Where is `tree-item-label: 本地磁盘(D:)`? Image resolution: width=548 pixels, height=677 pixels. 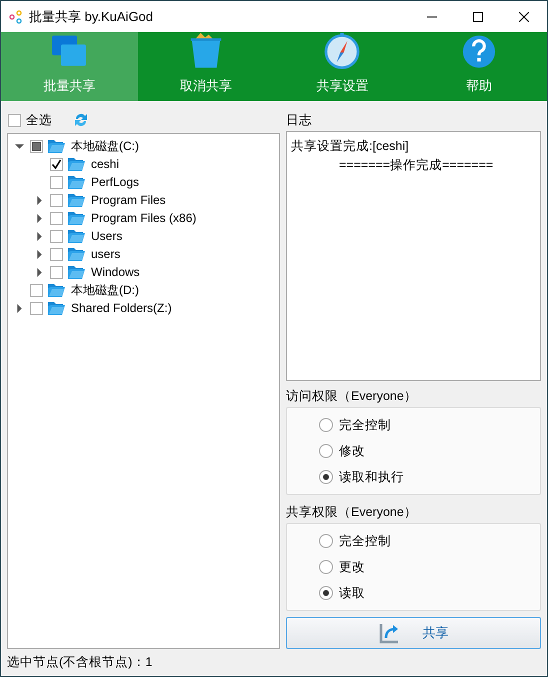
tree-item-label: 本地磁盘(D:) is located at coordinates (105, 290).